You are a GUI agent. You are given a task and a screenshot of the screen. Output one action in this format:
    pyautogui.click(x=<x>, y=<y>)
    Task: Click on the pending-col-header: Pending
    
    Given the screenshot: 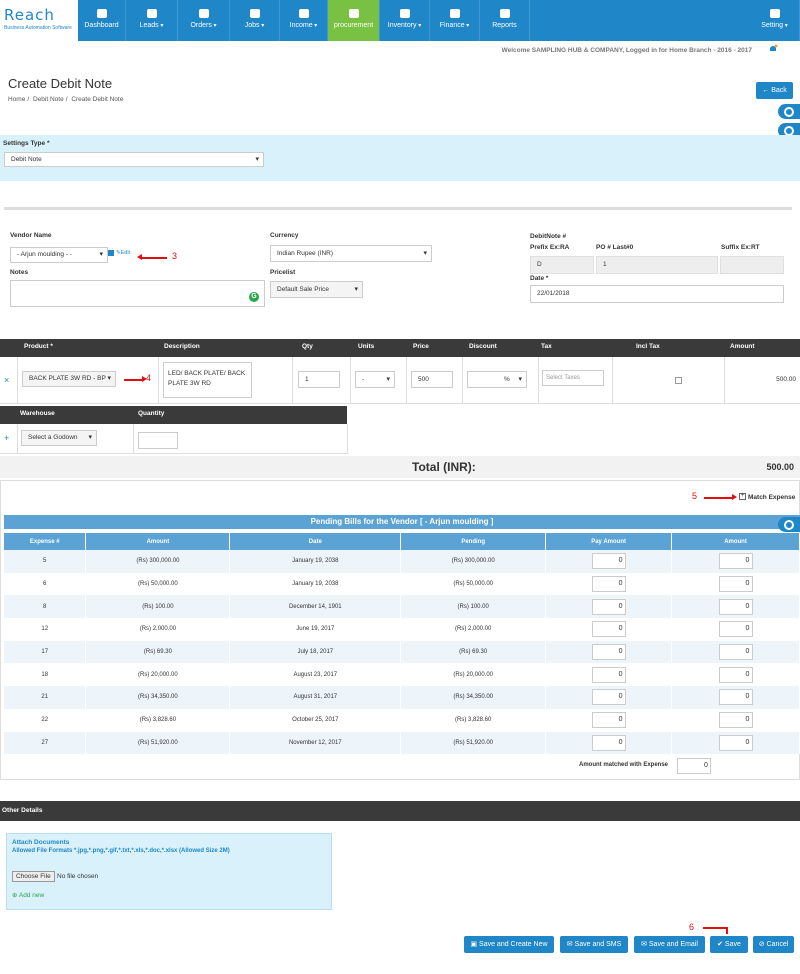 What is the action you would take?
    pyautogui.click(x=473, y=541)
    